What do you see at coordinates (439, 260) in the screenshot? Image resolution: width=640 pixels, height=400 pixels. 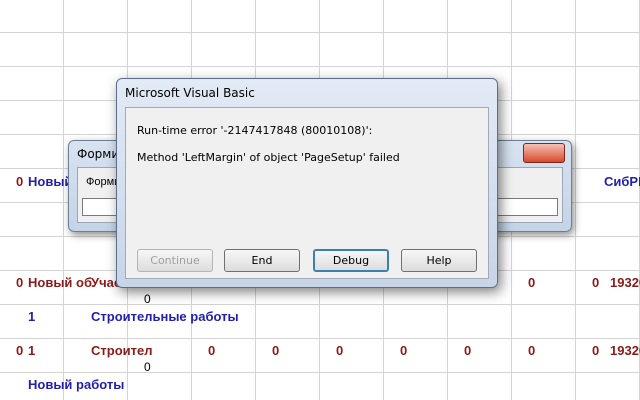 I see `help-button: Help` at bounding box center [439, 260].